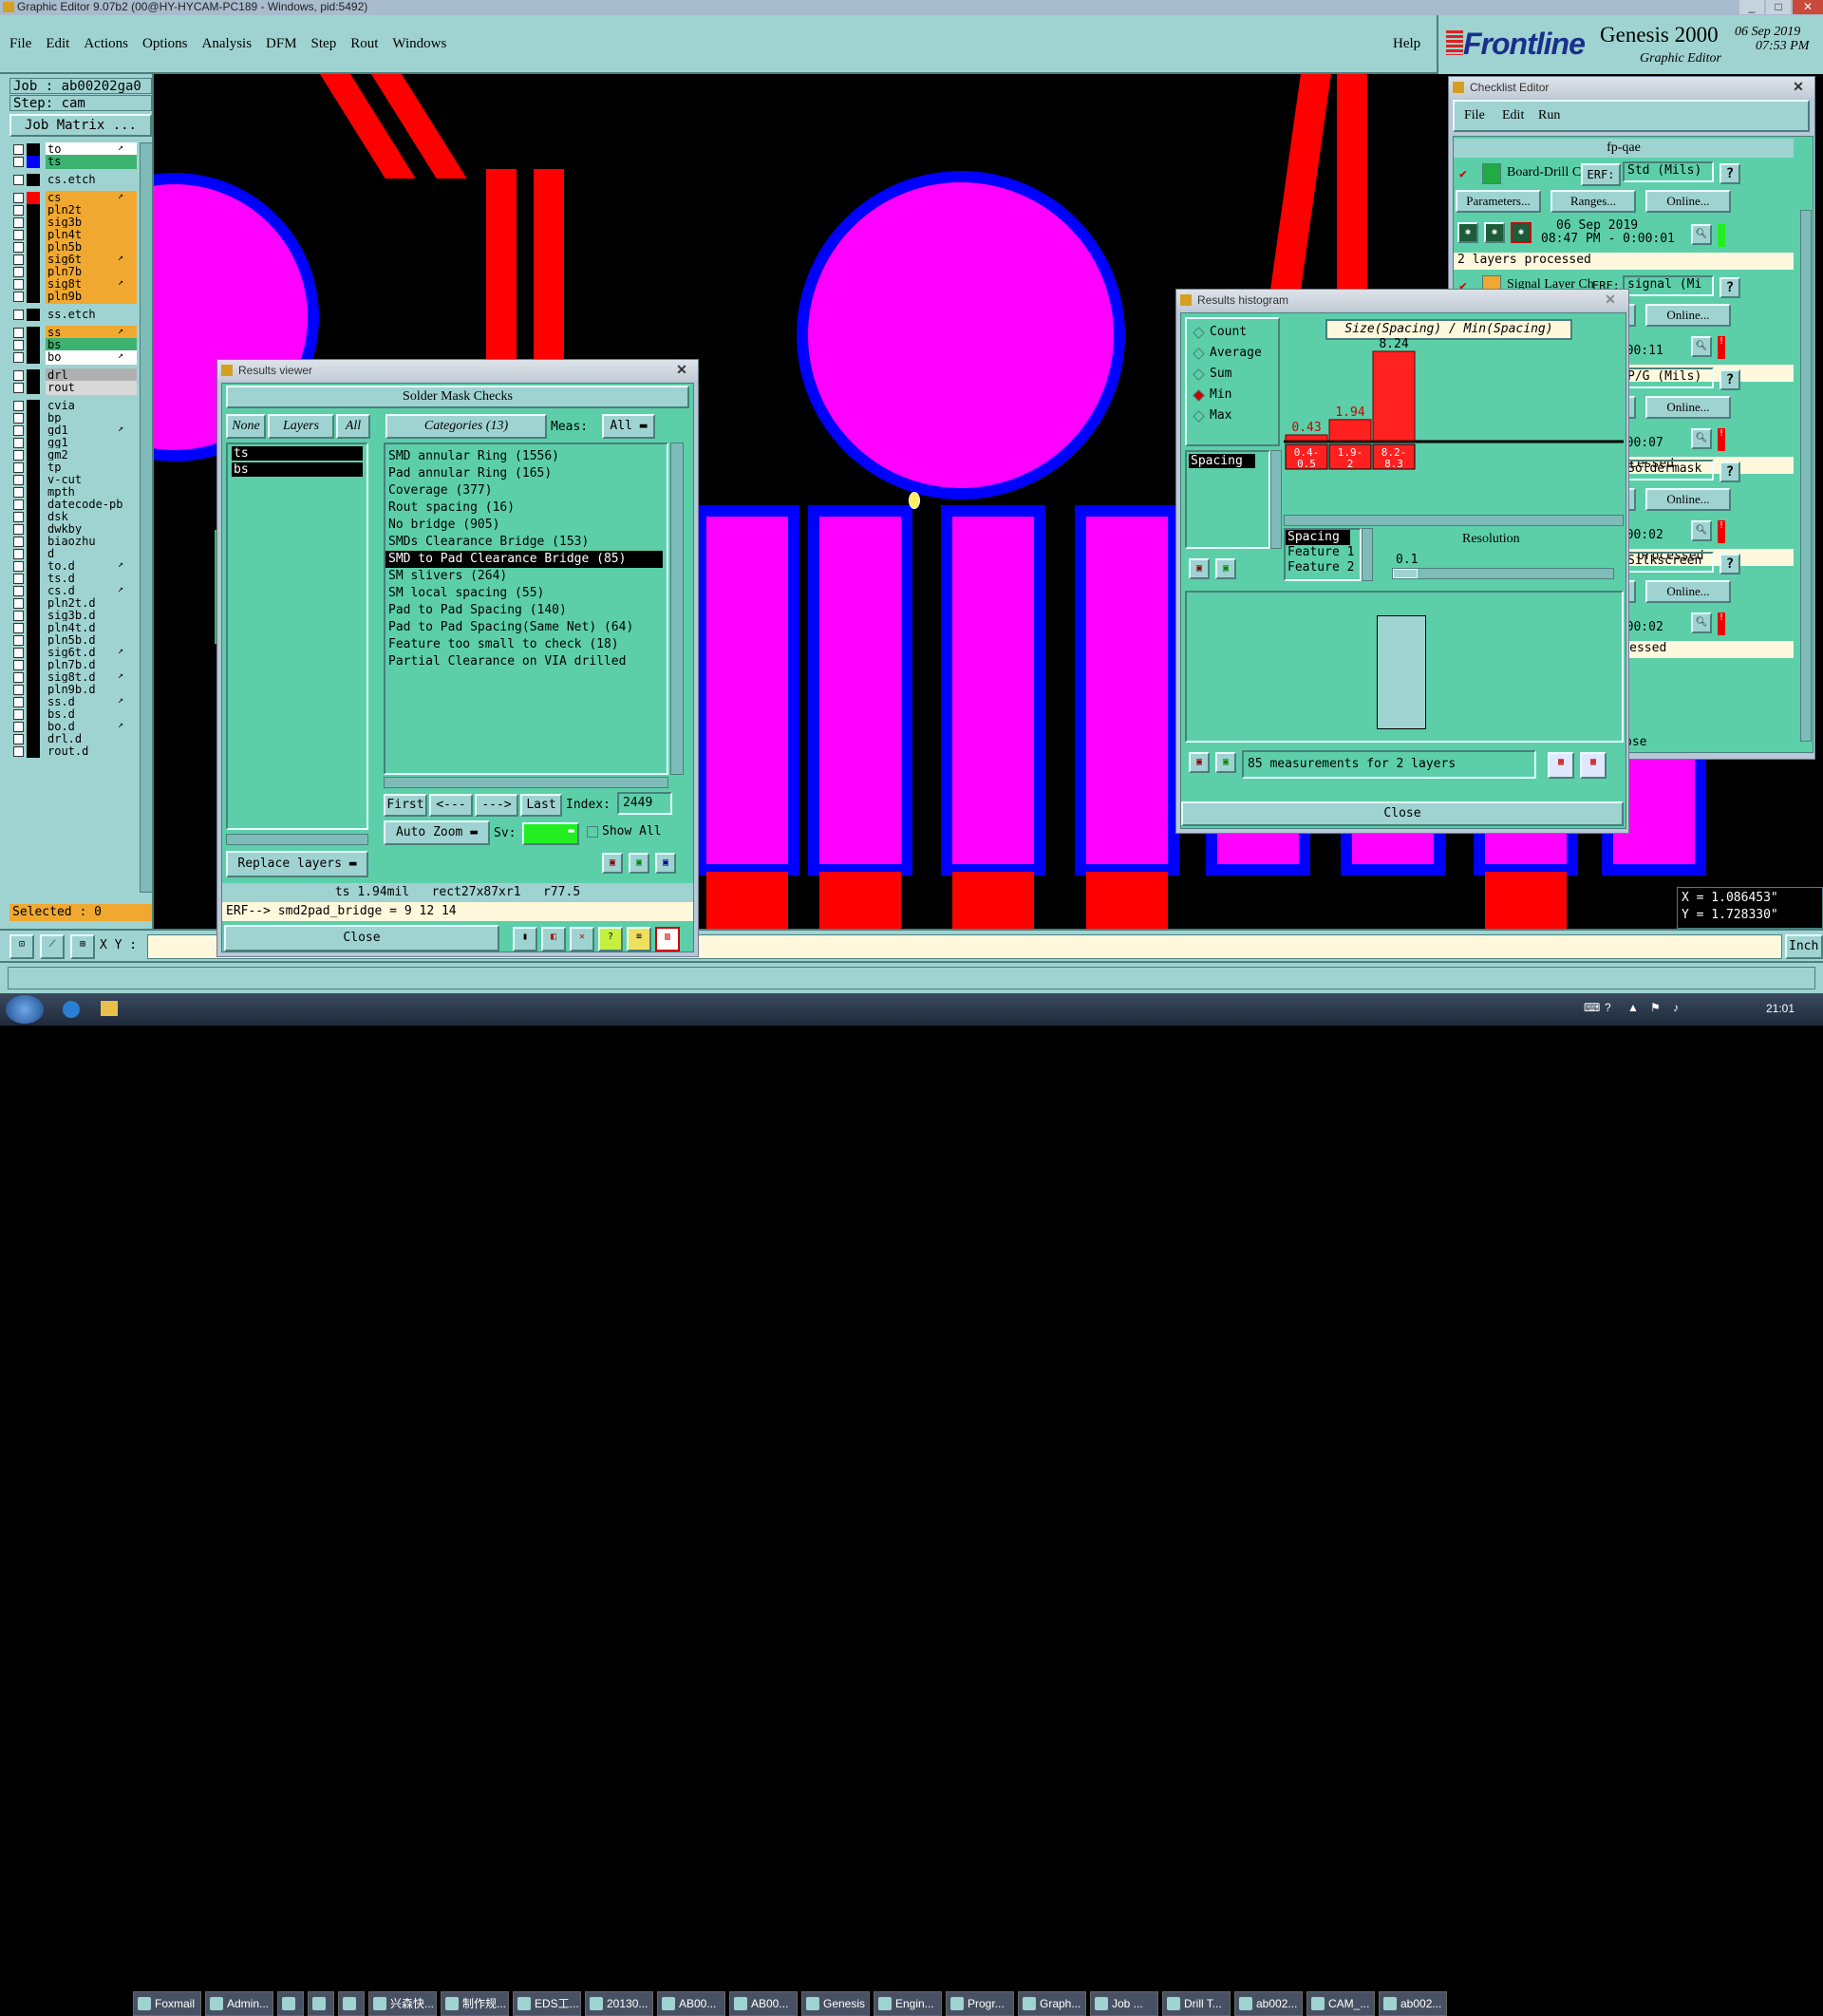  I want to click on histogram-option-max: Max, so click(1211, 415).